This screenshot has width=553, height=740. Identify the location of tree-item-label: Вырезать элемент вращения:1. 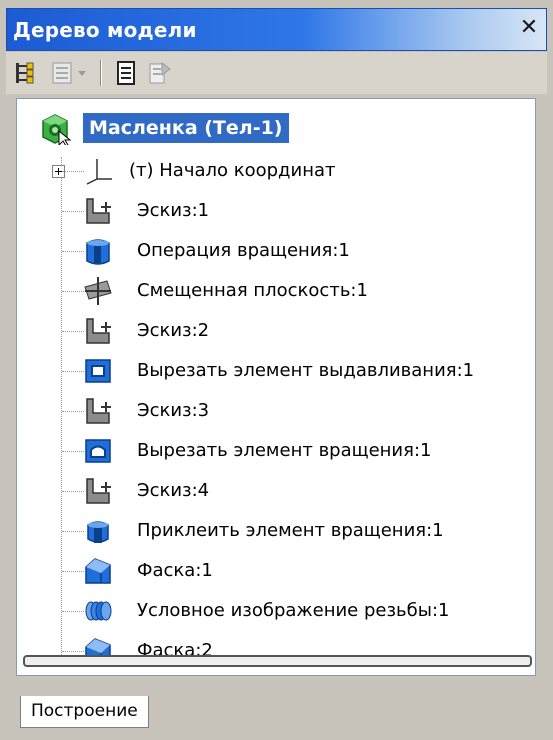
(284, 450).